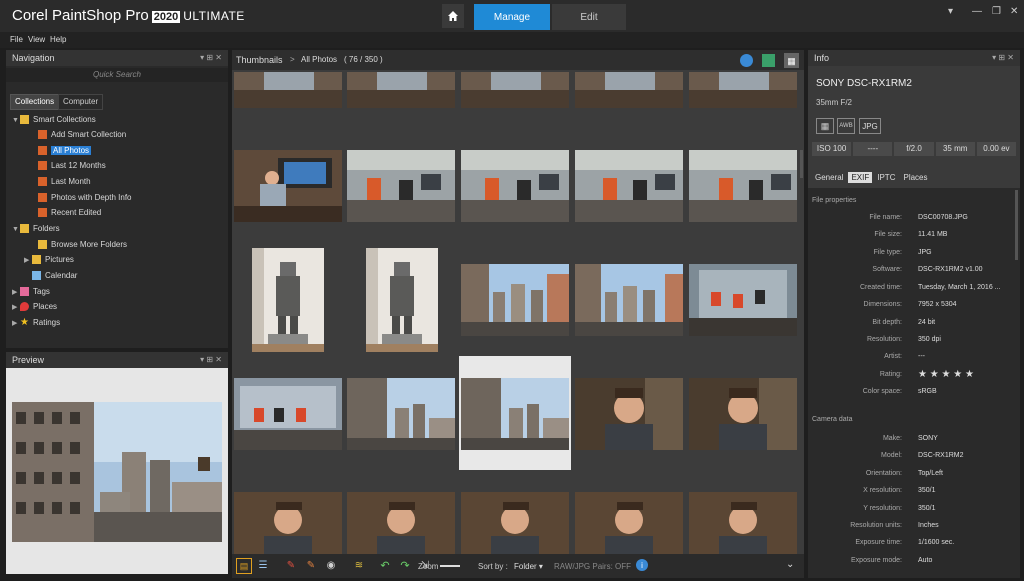  I want to click on exposure-time-row: Exposure time: 1/1600 sec., so click(905, 542).